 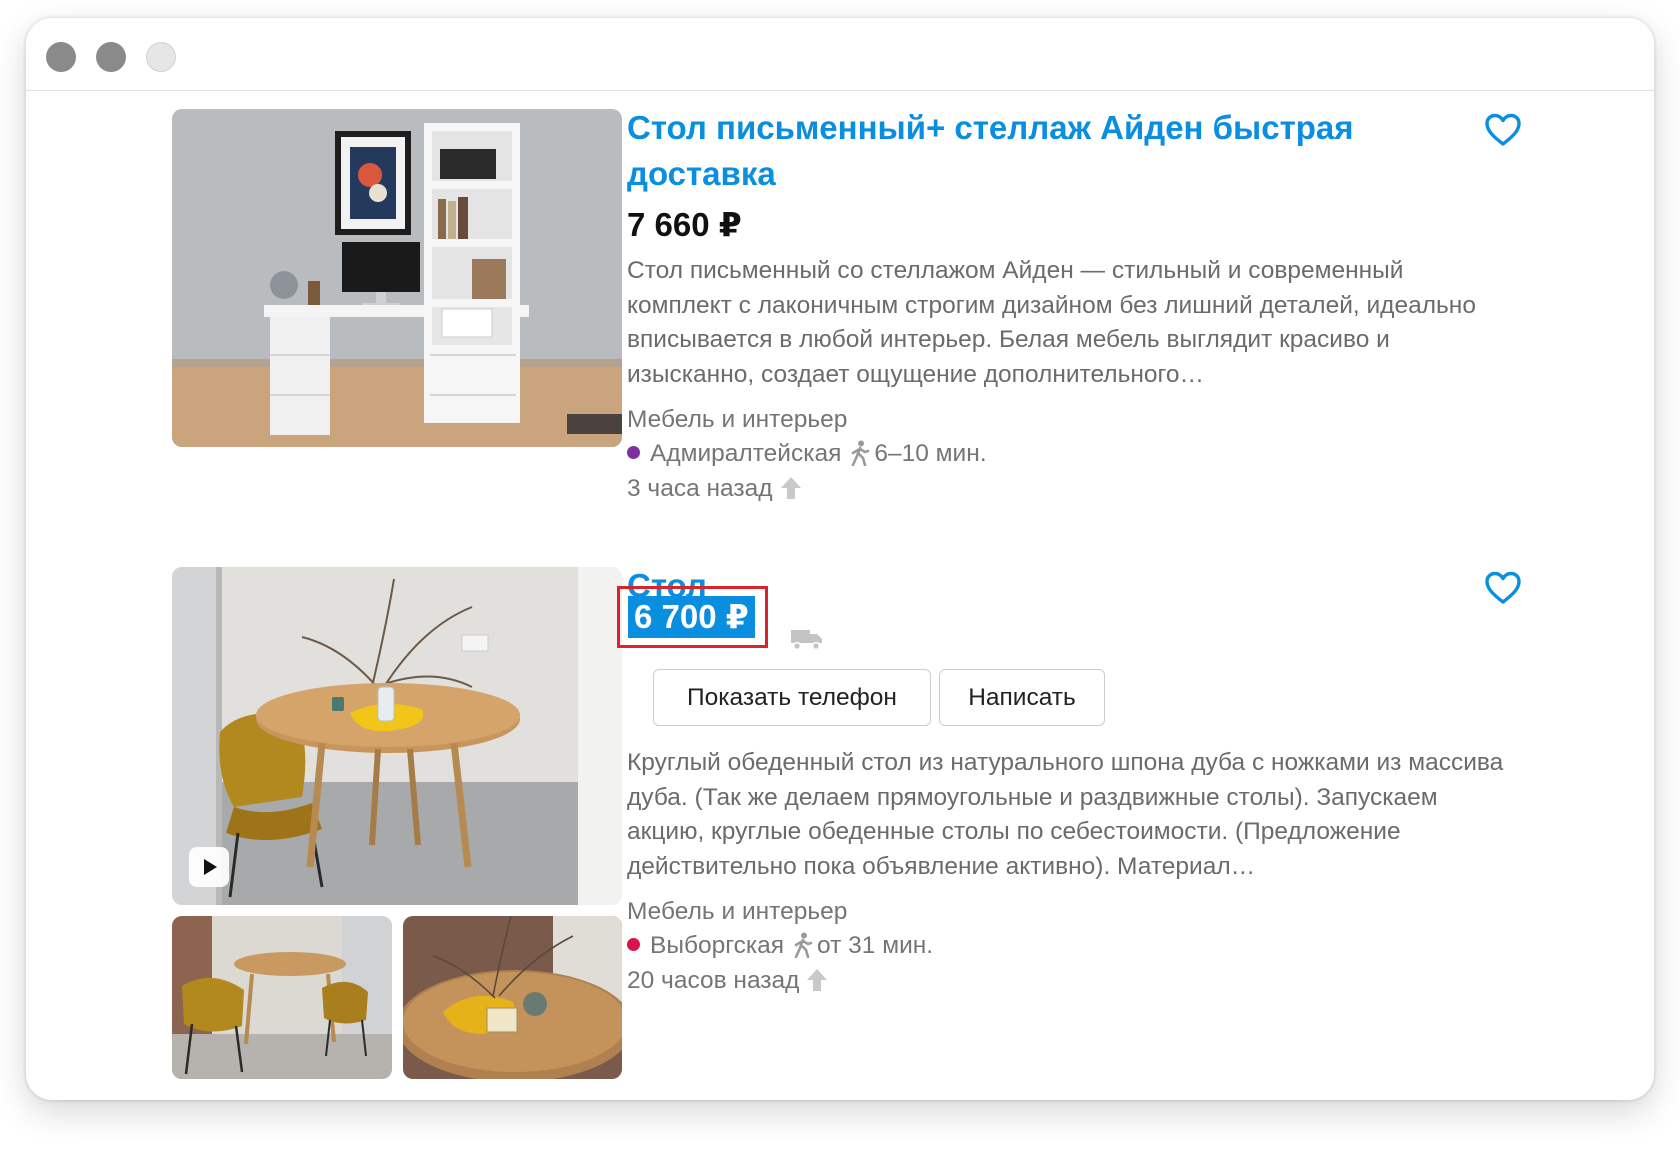 I want to click on listing-price: 6 700 ₽, so click(x=691, y=617).